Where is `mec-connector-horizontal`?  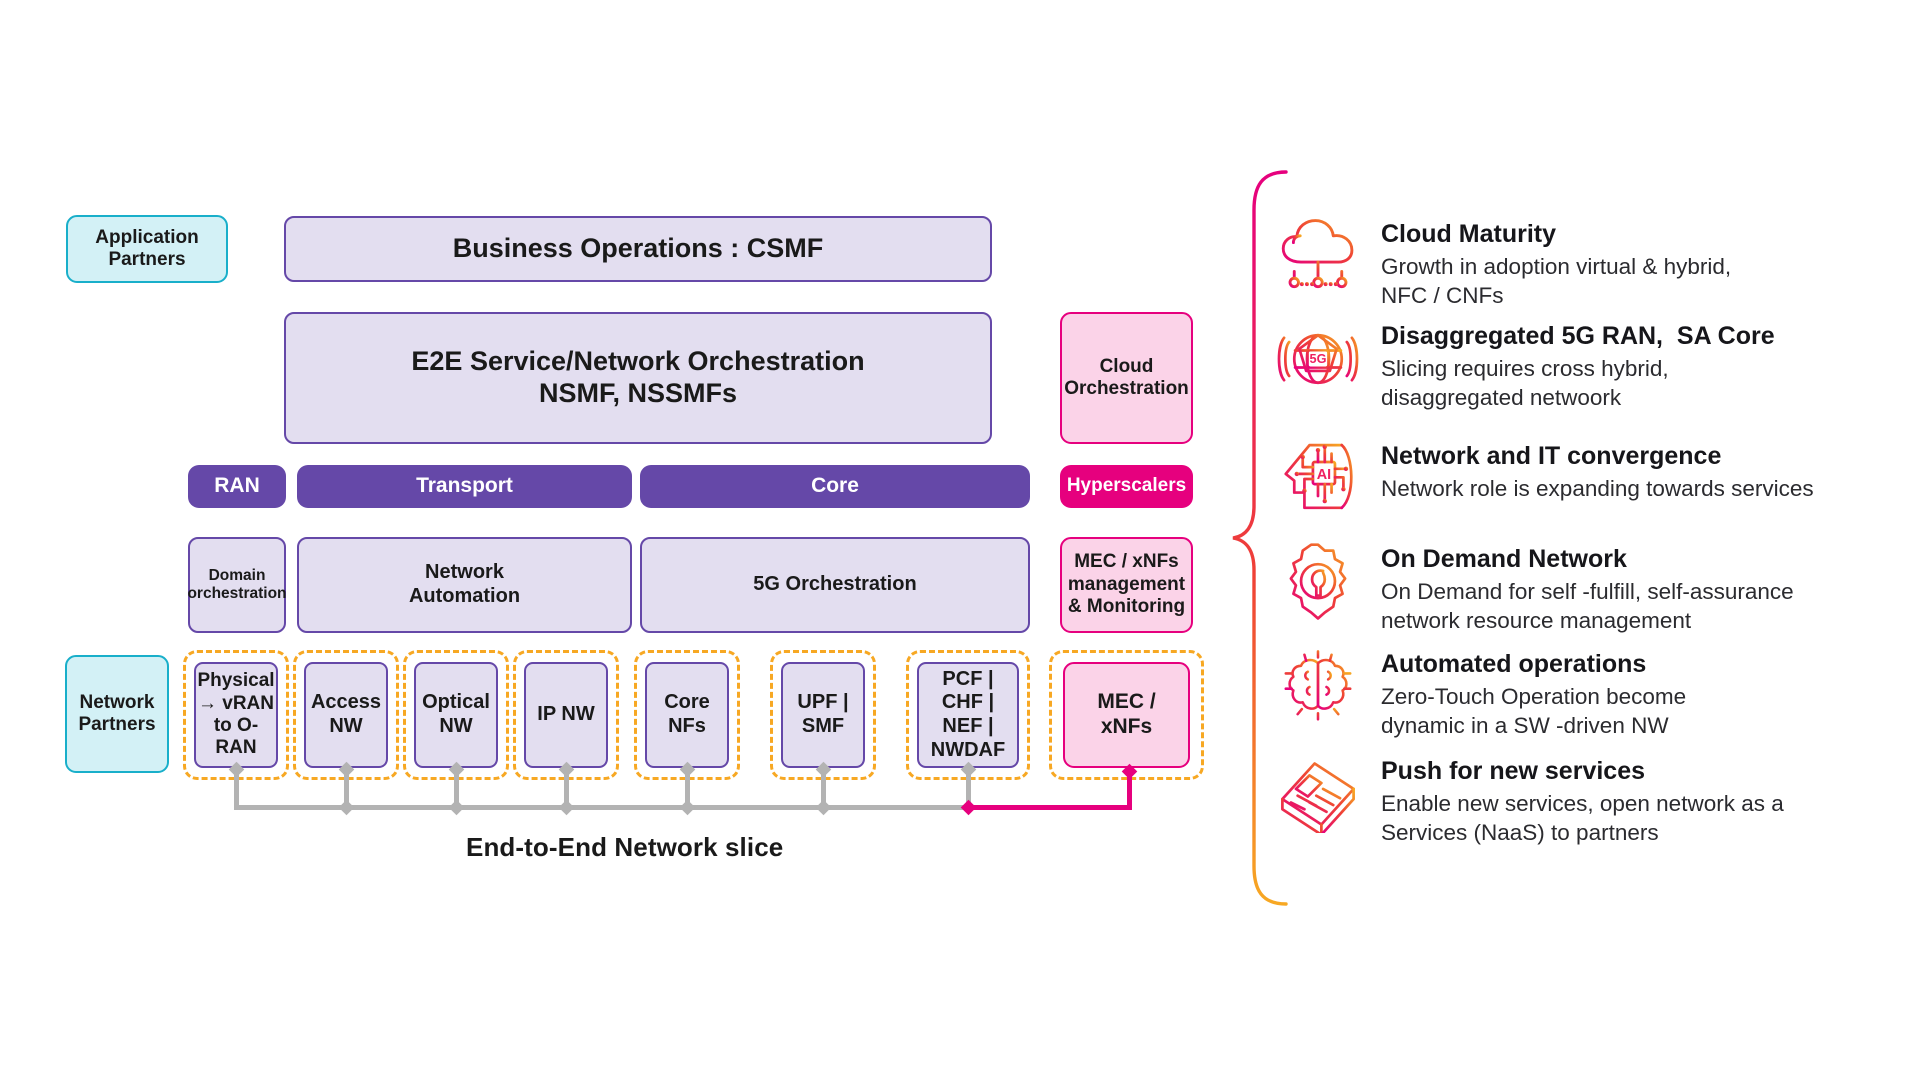
mec-connector-horizontal is located at coordinates (1049, 807).